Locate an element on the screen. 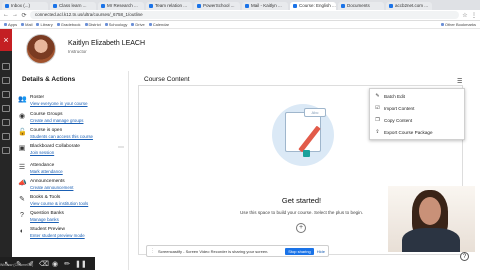 This screenshot has height=270, width=480. details-item-link: Students can access this course is located at coordinates (61, 136).